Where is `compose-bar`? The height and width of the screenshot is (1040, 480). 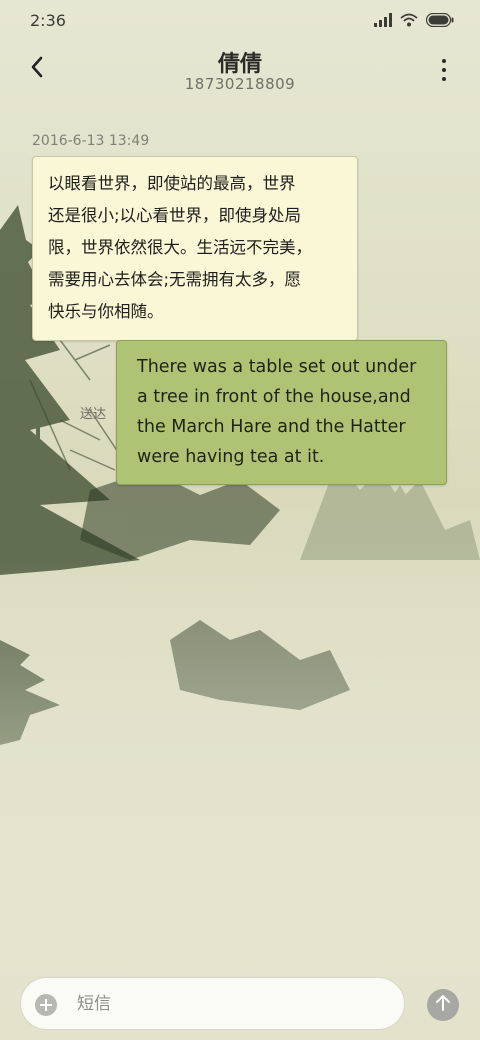 compose-bar is located at coordinates (212, 1003).